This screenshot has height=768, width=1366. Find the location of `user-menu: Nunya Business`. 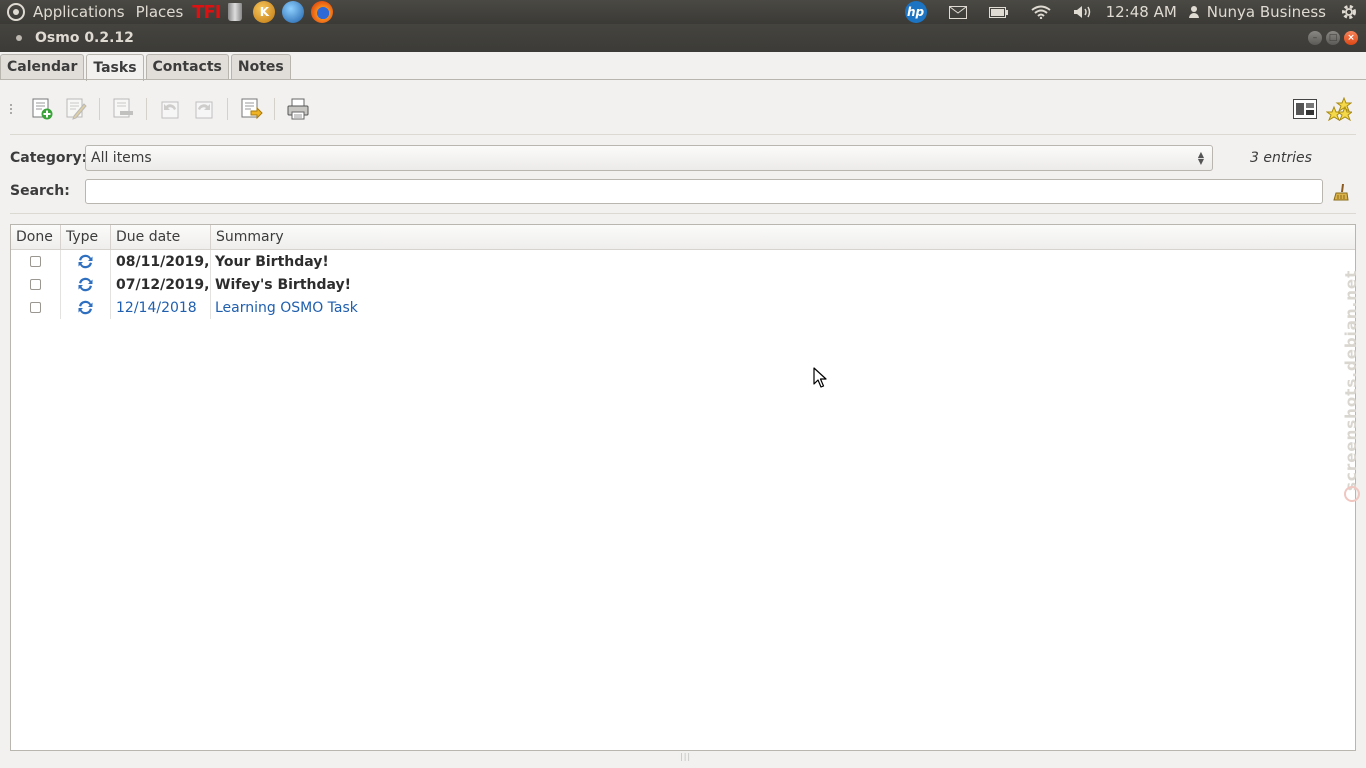

user-menu: Nunya Business is located at coordinates (1257, 12).